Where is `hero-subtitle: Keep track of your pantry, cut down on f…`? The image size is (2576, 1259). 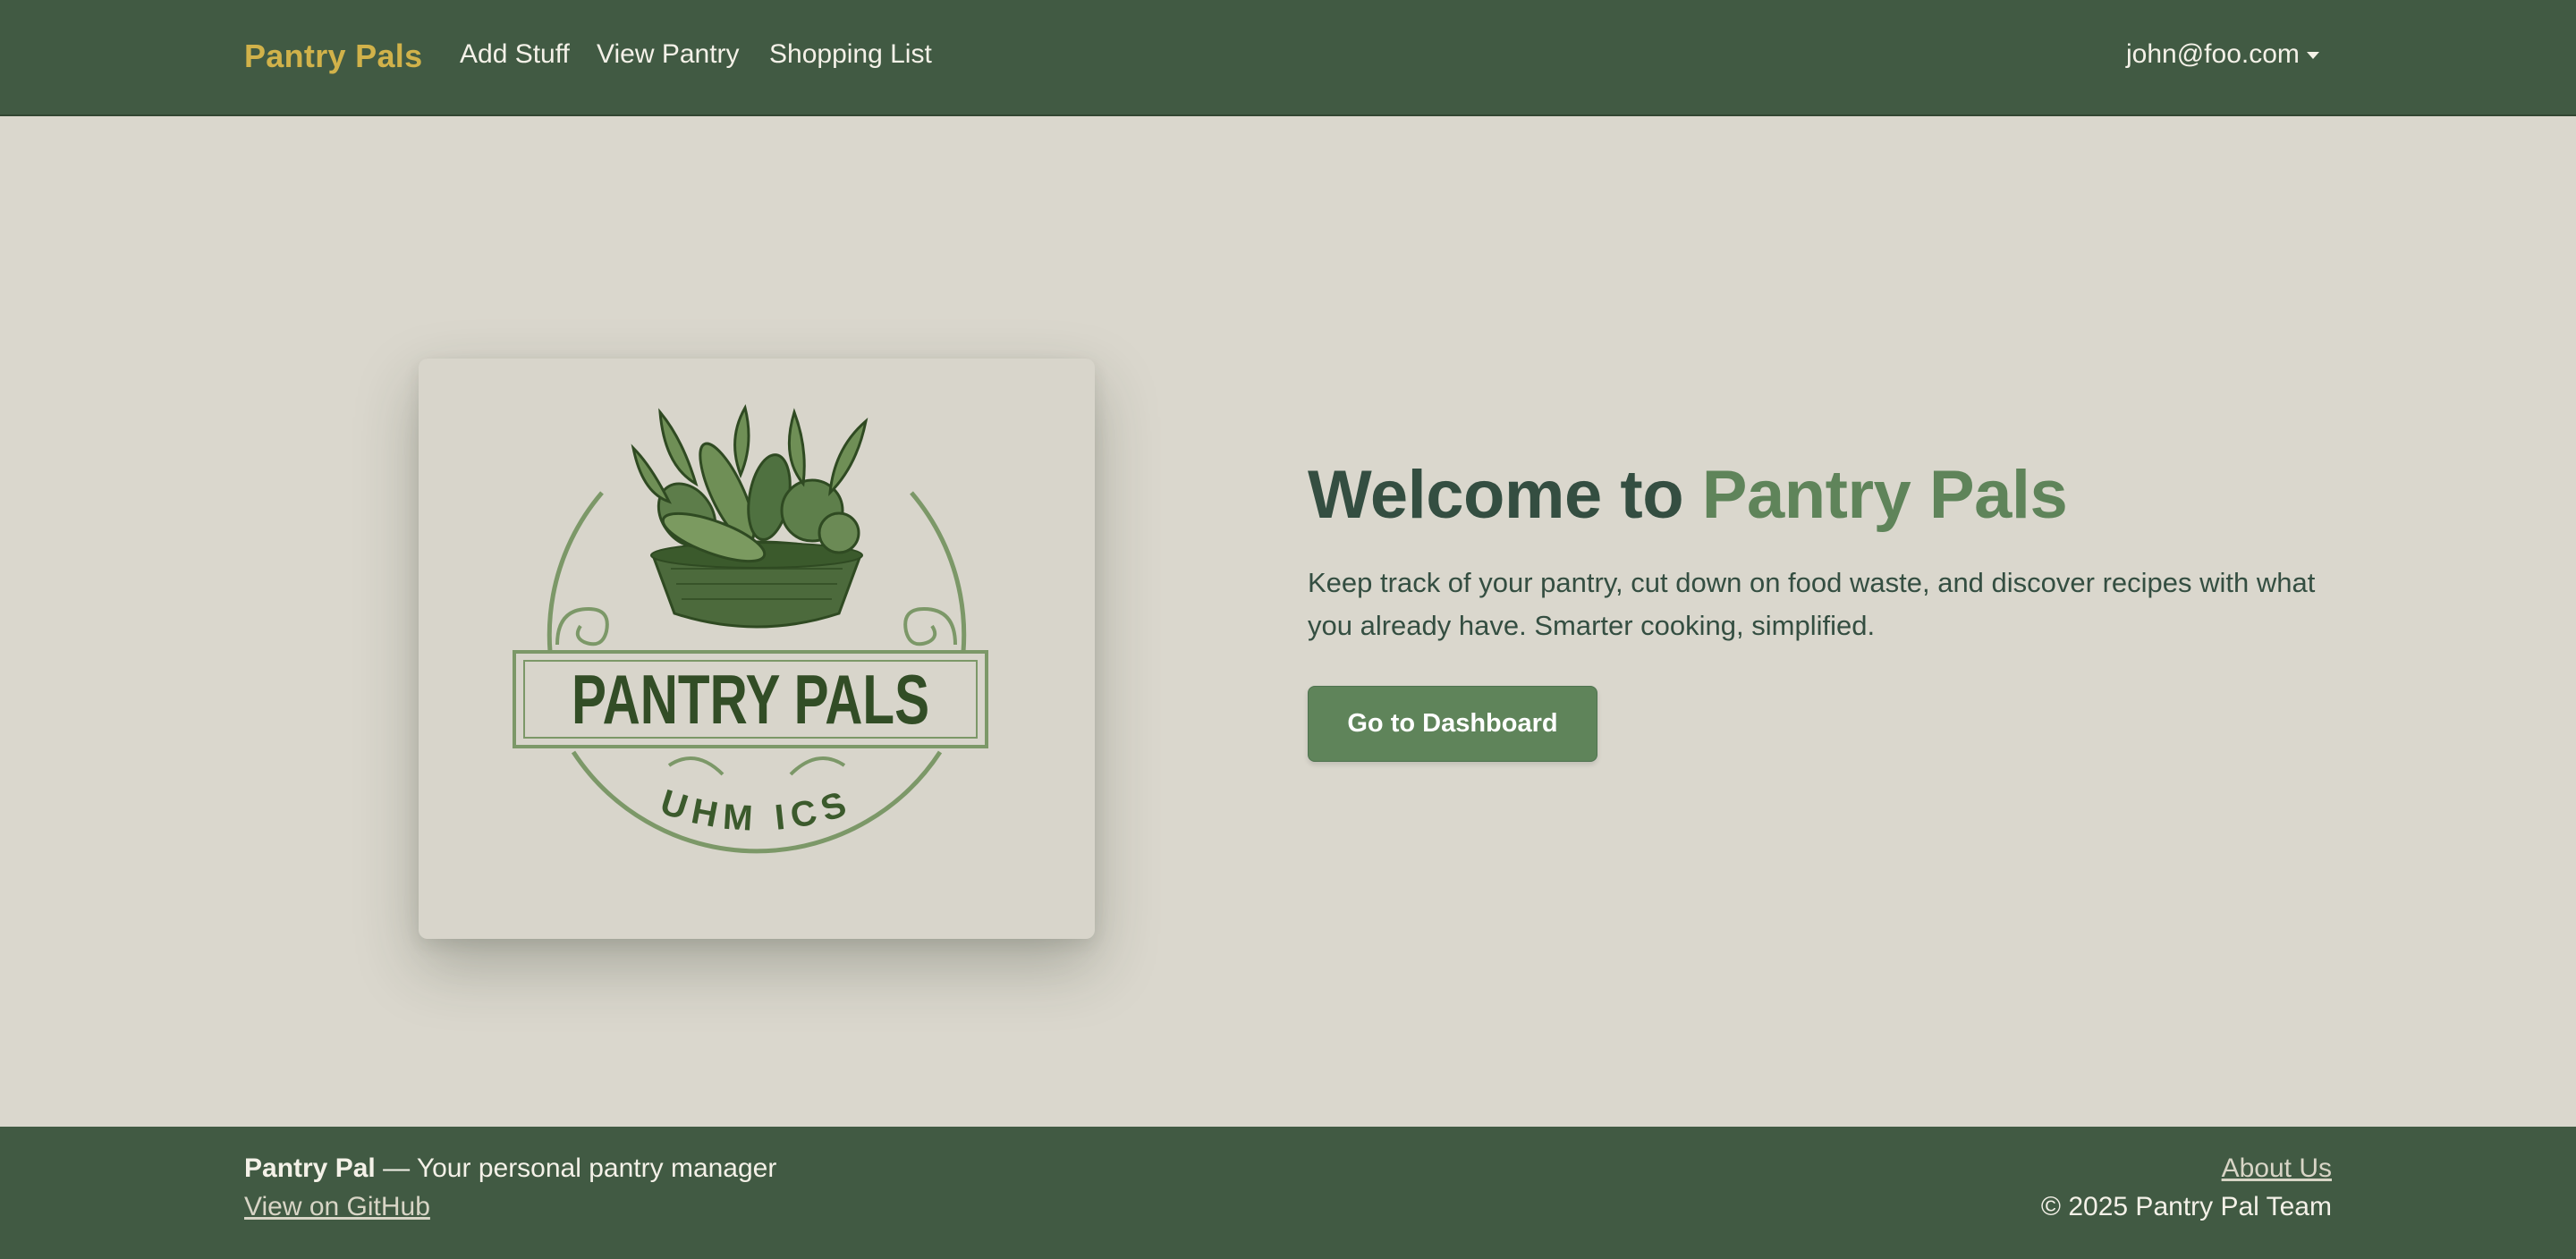
hero-subtitle: Keep track of your pantry, cut down on f… is located at coordinates (1812, 604).